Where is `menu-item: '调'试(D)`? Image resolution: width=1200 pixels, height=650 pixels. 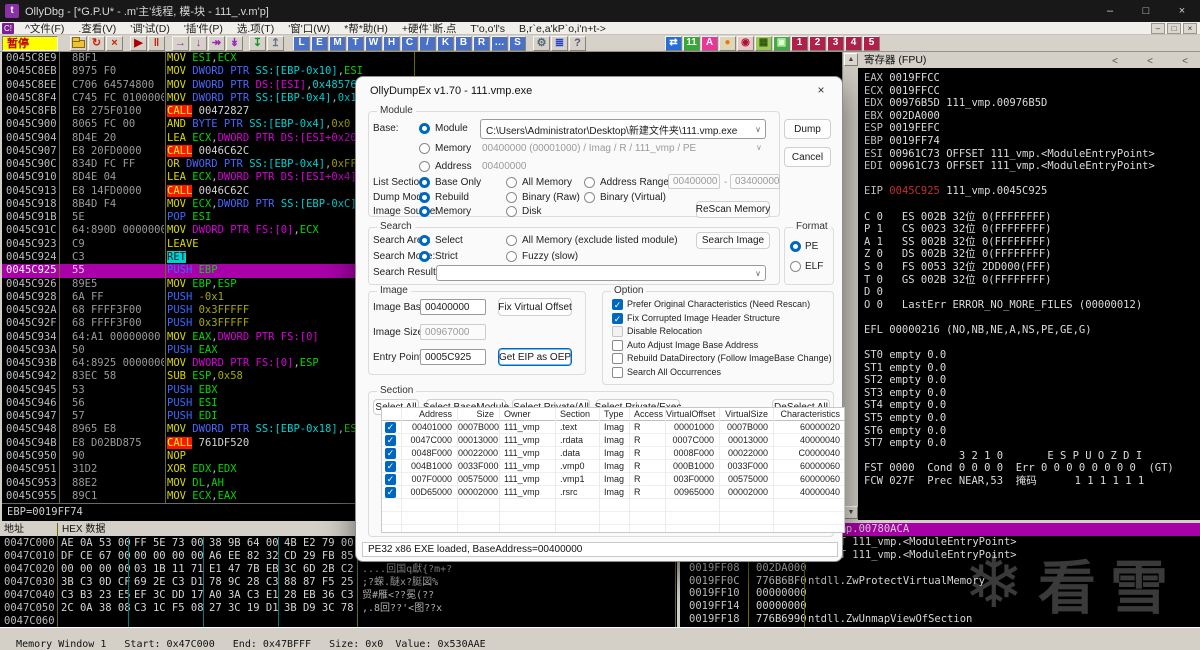 menu-item: '调'试(D) is located at coordinates (150, 29).